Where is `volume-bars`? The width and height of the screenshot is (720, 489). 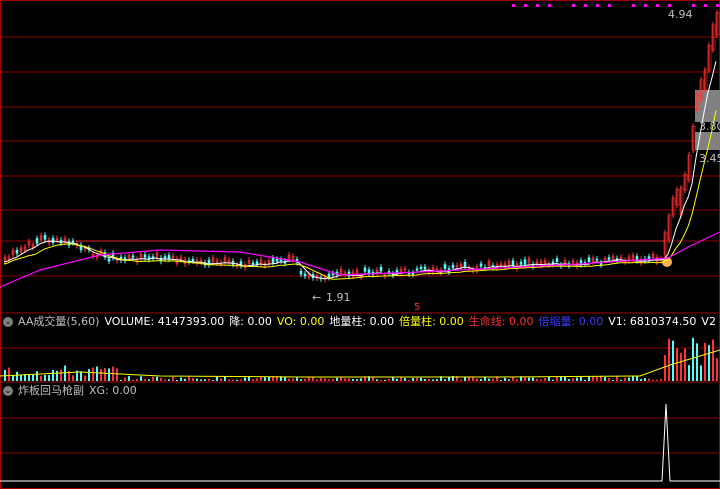 volume-bars is located at coordinates (360, 359).